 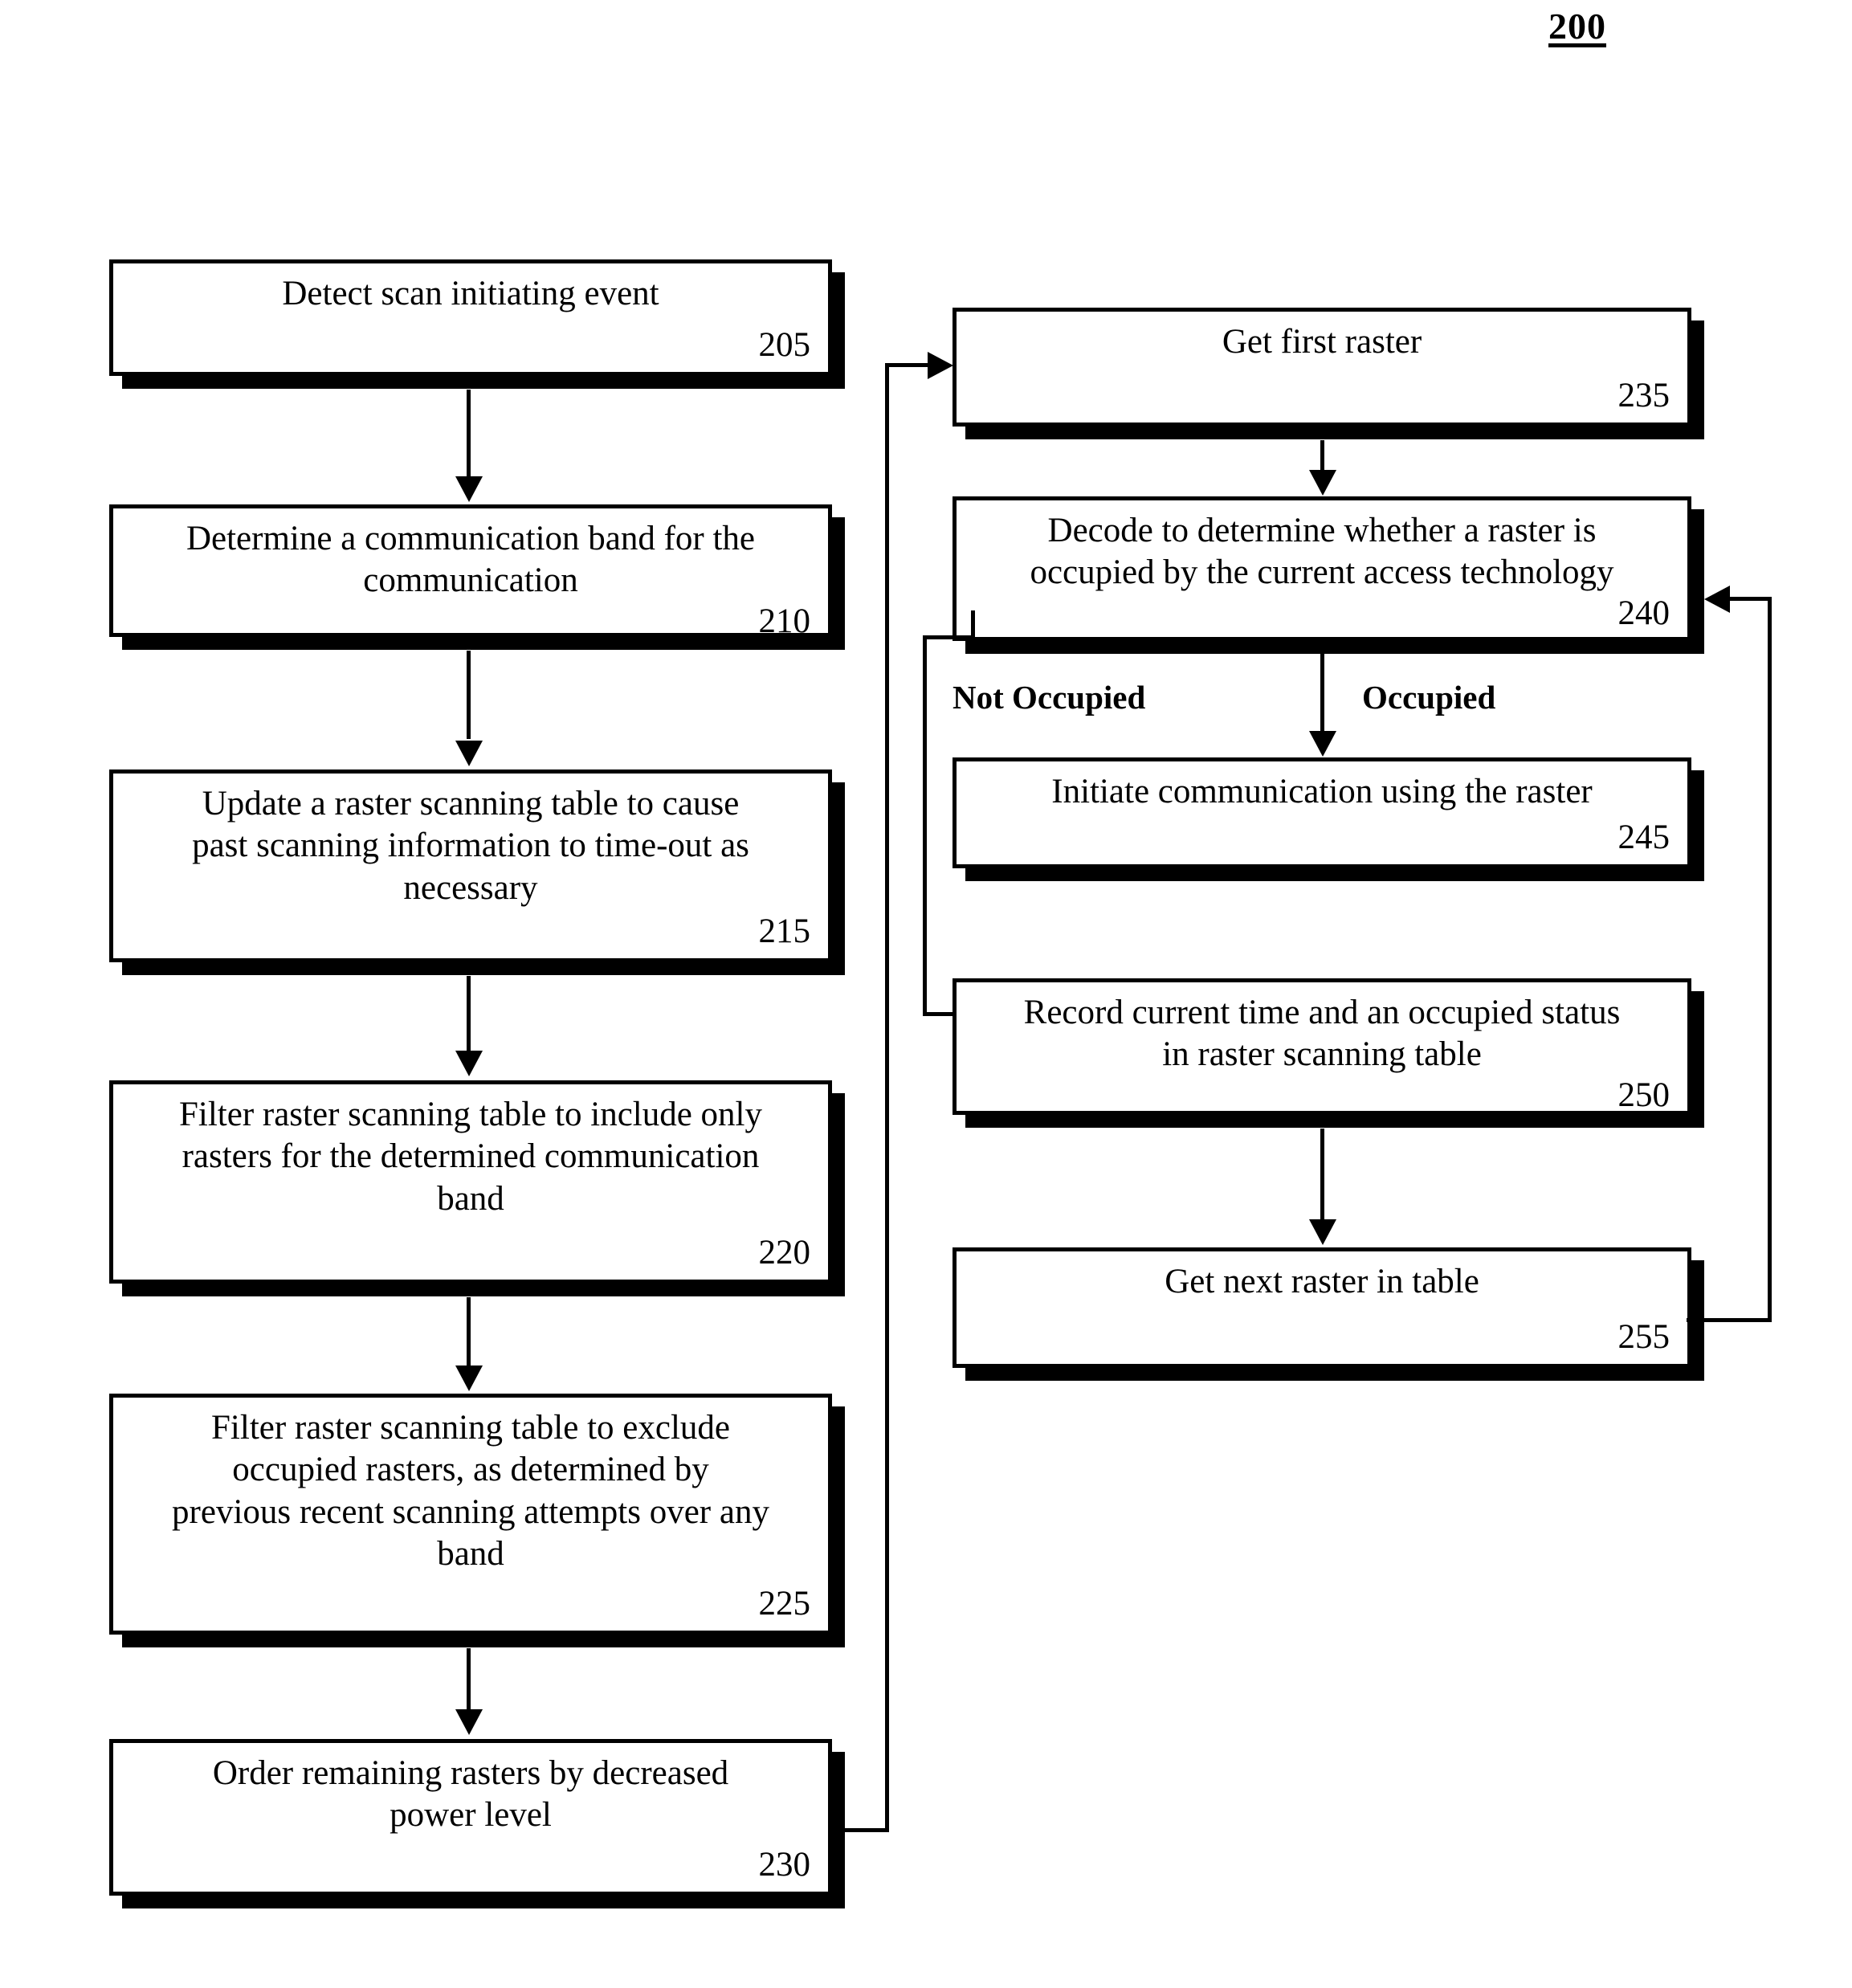 I want to click on process-box-255-ref: 255, so click(x=1643, y=1336).